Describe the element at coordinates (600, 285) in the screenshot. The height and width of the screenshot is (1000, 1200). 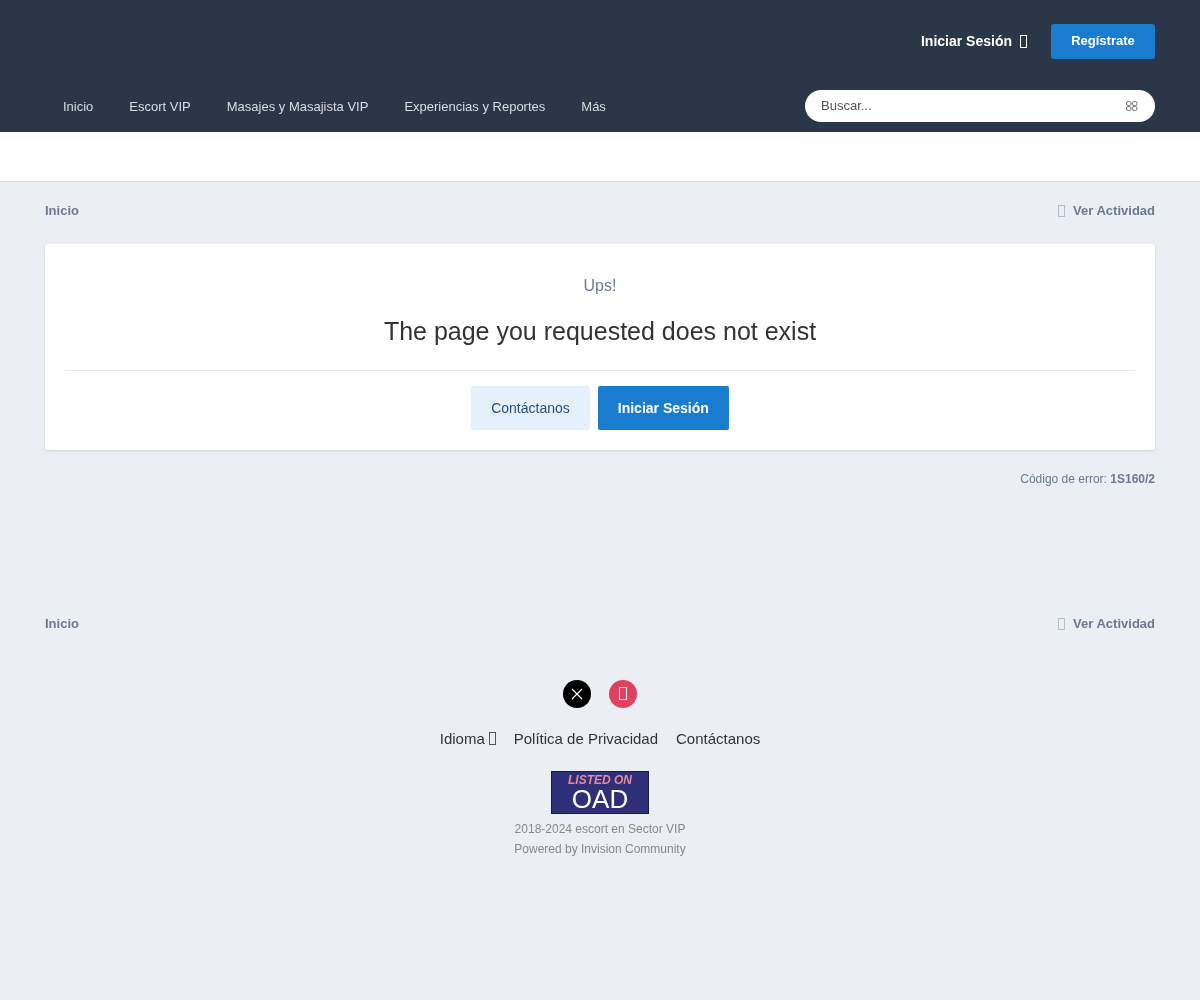
I see `error-kicker: Ups!` at that location.